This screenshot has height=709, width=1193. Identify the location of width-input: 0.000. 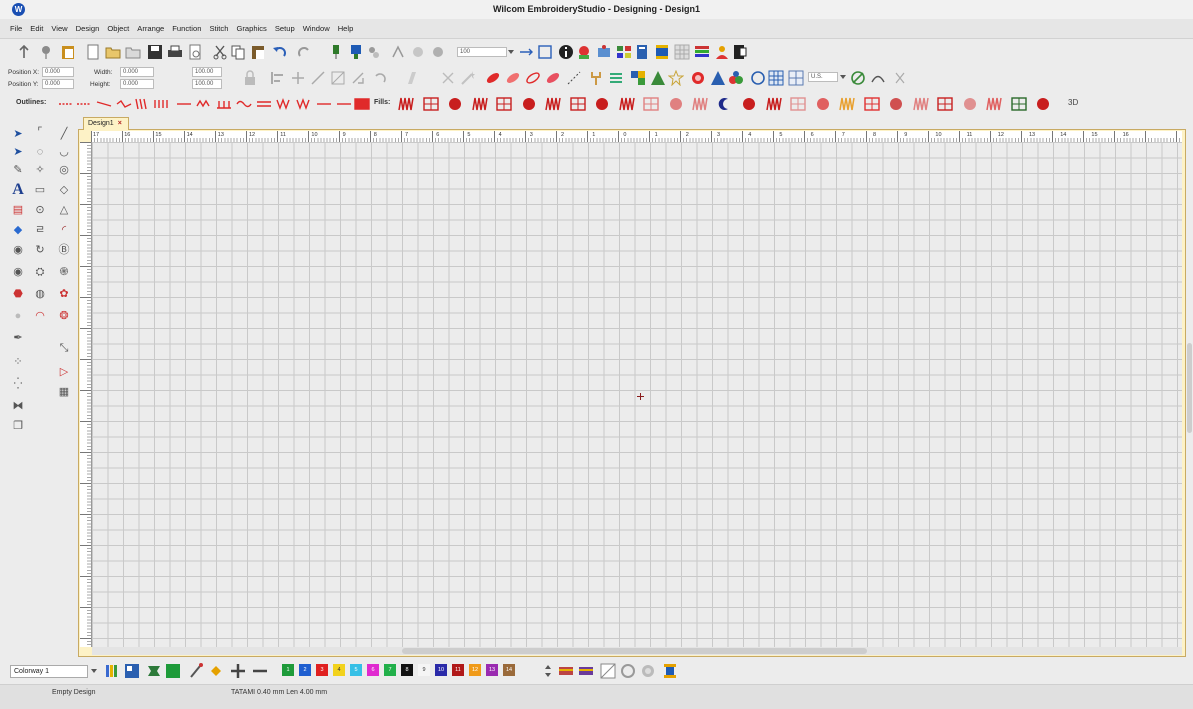
(137, 72).